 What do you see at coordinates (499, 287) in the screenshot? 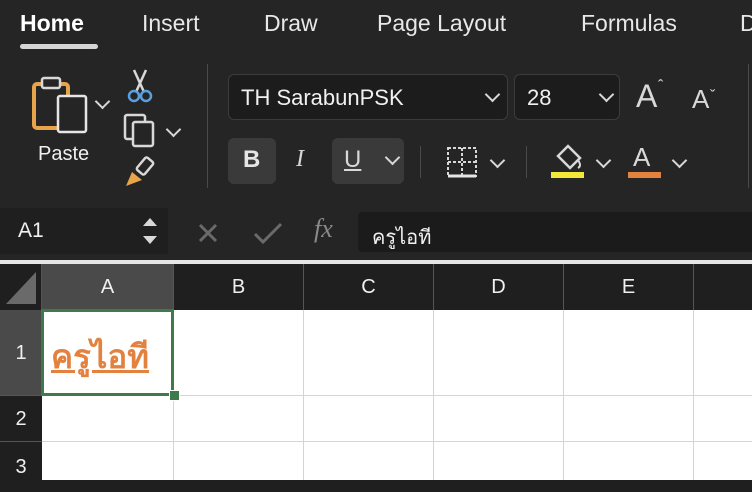
I see `column-header-d: D` at bounding box center [499, 287].